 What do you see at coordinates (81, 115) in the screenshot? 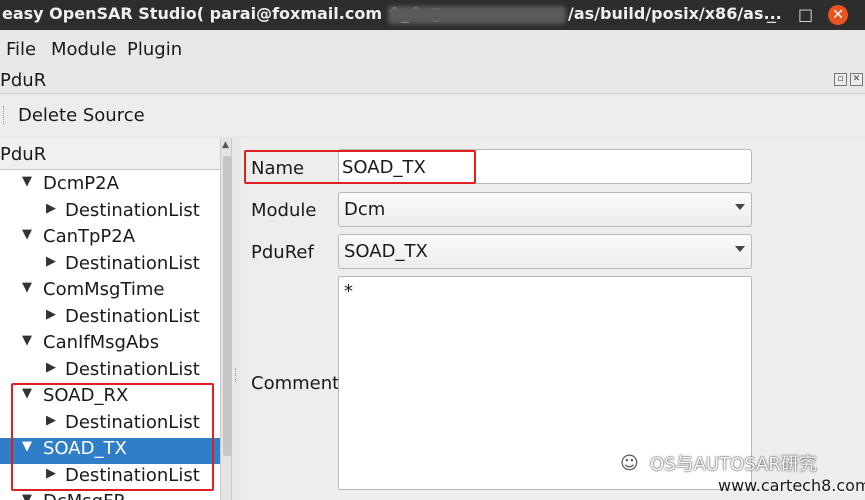
I see `delete-source-button: Delete Source` at bounding box center [81, 115].